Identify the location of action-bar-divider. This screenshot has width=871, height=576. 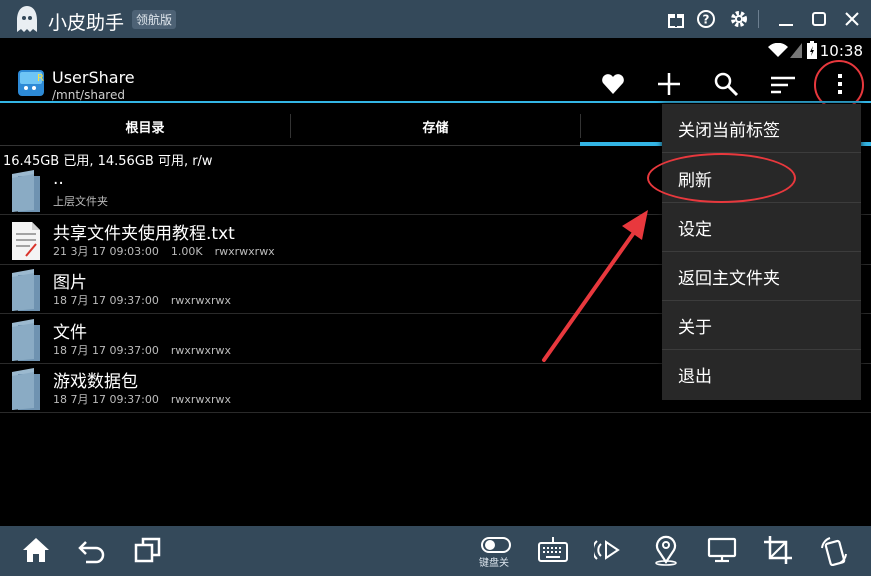
(435, 102).